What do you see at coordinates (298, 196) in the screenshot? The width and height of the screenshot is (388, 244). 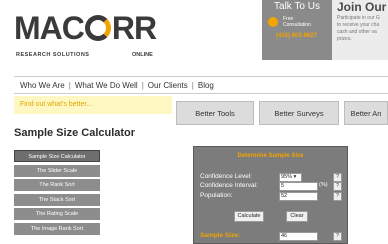 I see `population-input: 52` at bounding box center [298, 196].